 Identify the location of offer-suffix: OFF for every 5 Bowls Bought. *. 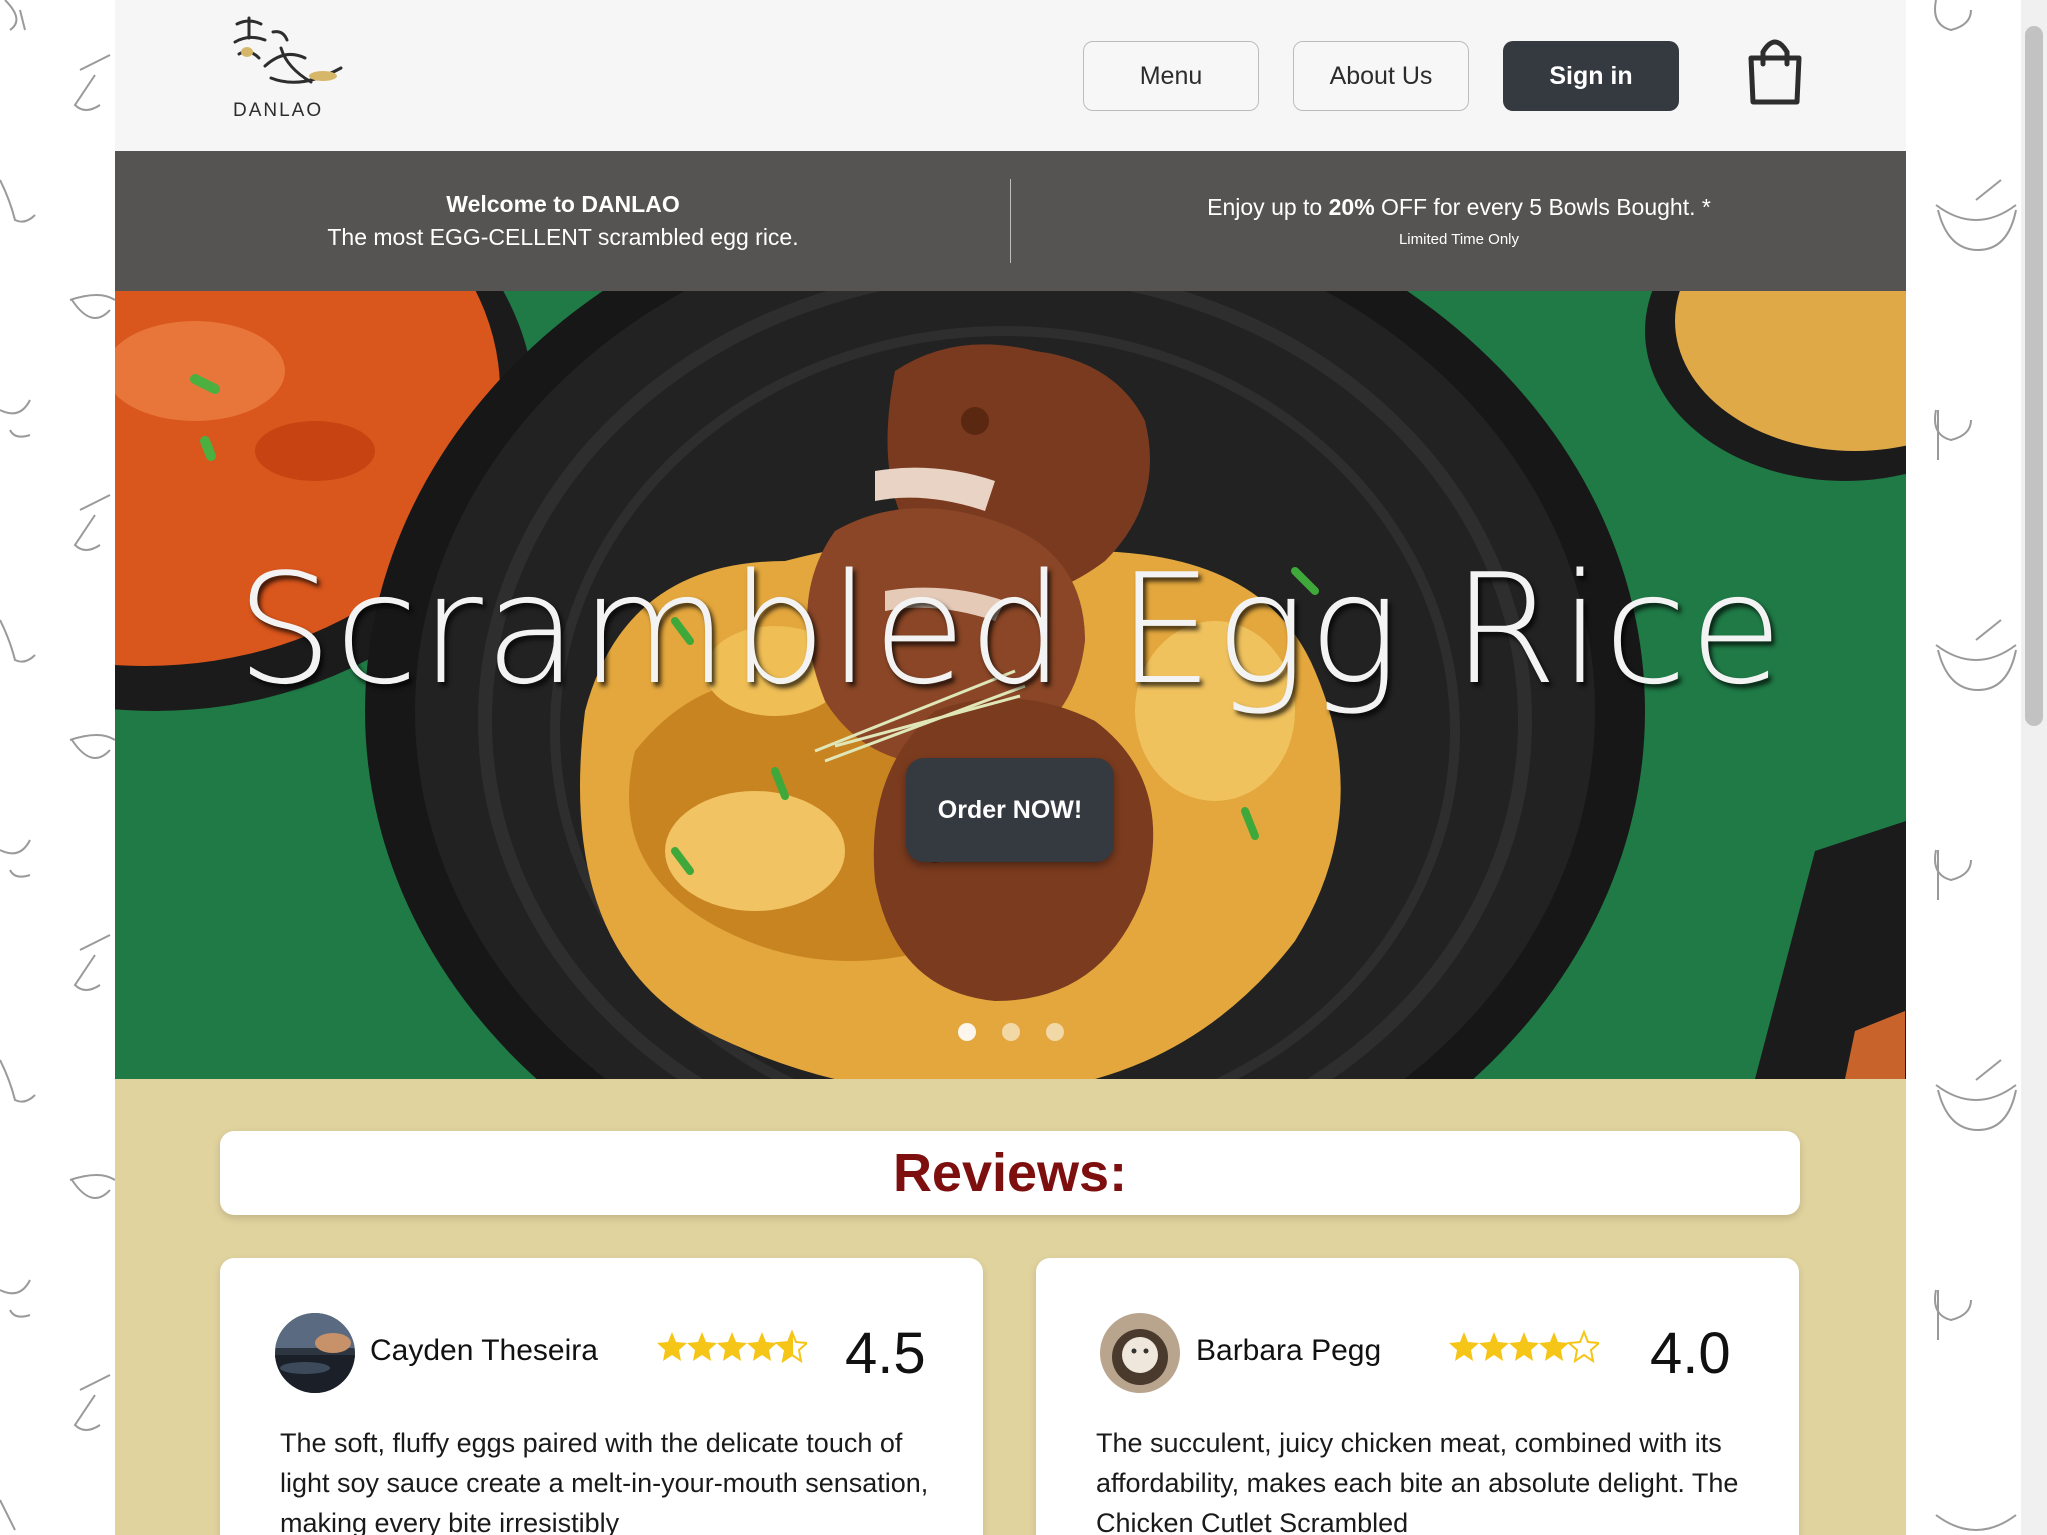
(1542, 207).